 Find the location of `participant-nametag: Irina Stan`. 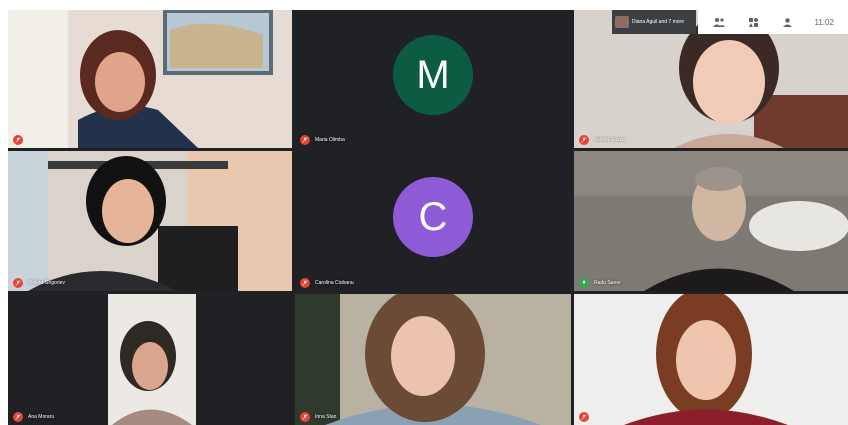

participant-nametag: Irina Stan is located at coordinates (318, 417).